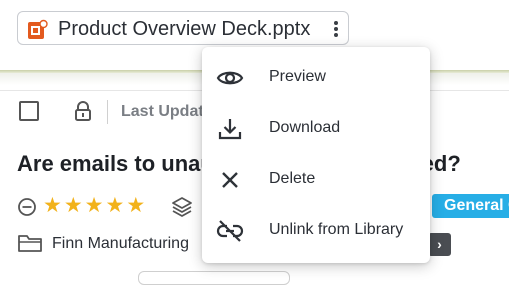 This screenshot has width=509, height=285. I want to click on menu-item-download: Download, so click(316, 128).